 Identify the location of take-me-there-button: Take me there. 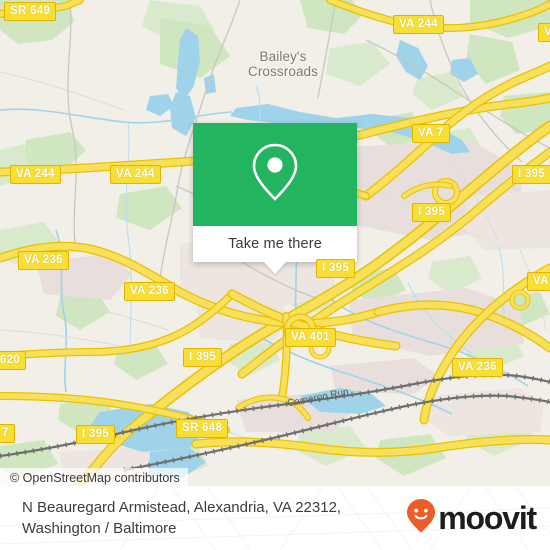
(275, 244).